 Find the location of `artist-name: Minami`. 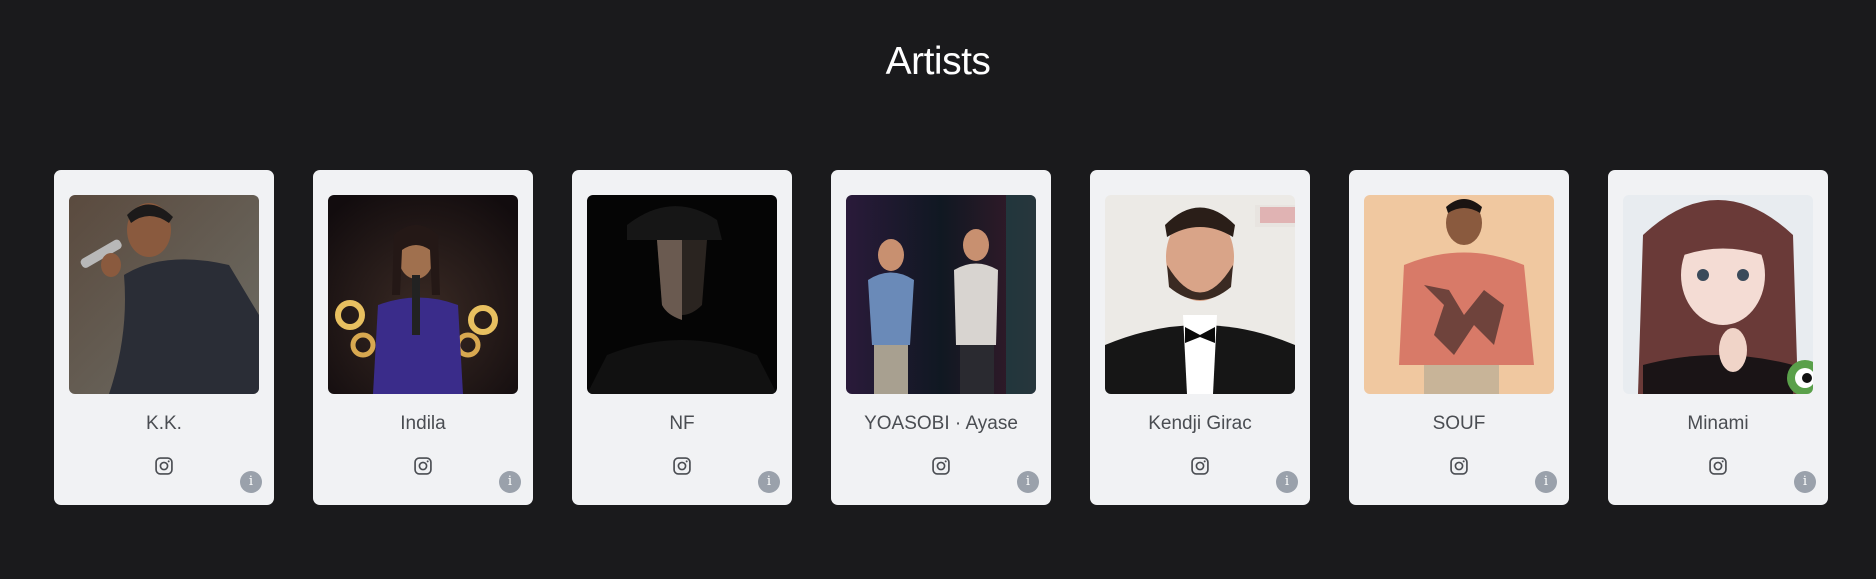

artist-name: Minami is located at coordinates (1718, 423).